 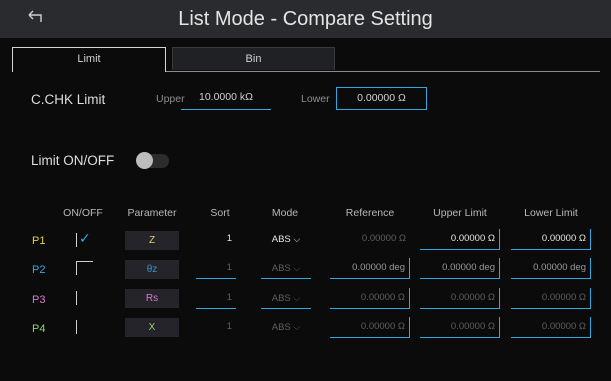 What do you see at coordinates (144, 160) in the screenshot?
I see `toggle-knob` at bounding box center [144, 160].